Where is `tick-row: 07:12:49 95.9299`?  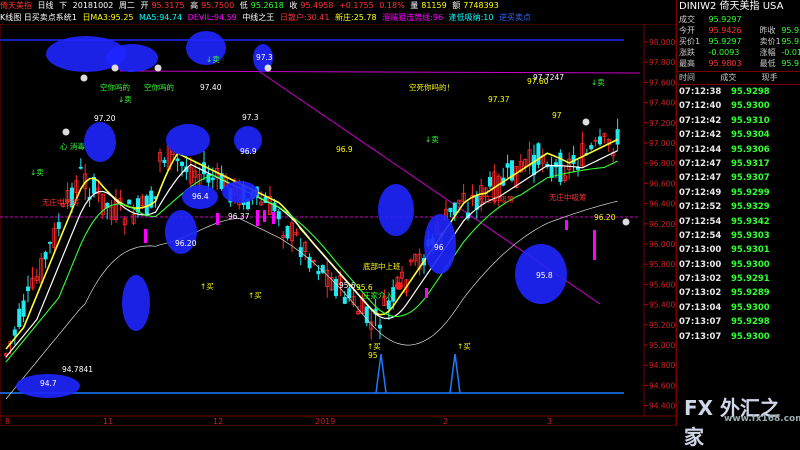 tick-row: 07:12:49 95.9299 is located at coordinates (738, 193).